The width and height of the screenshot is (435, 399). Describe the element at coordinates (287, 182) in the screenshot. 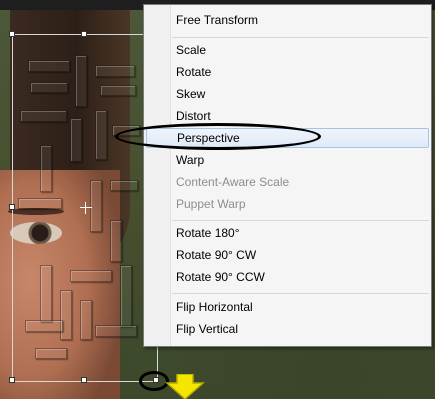

I see `menu-item-content-aware-scale: Content-Aware Scale` at that location.